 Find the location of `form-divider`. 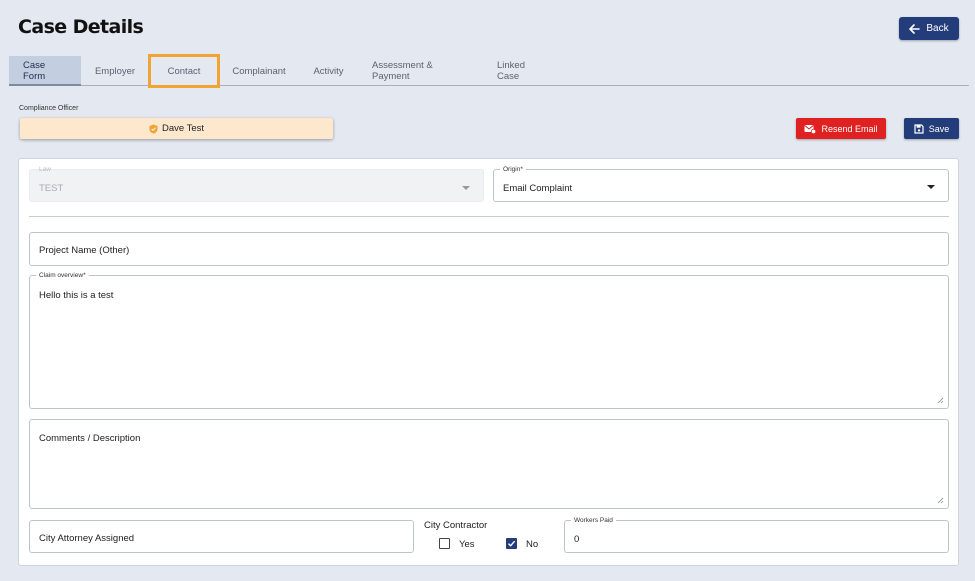

form-divider is located at coordinates (489, 216).